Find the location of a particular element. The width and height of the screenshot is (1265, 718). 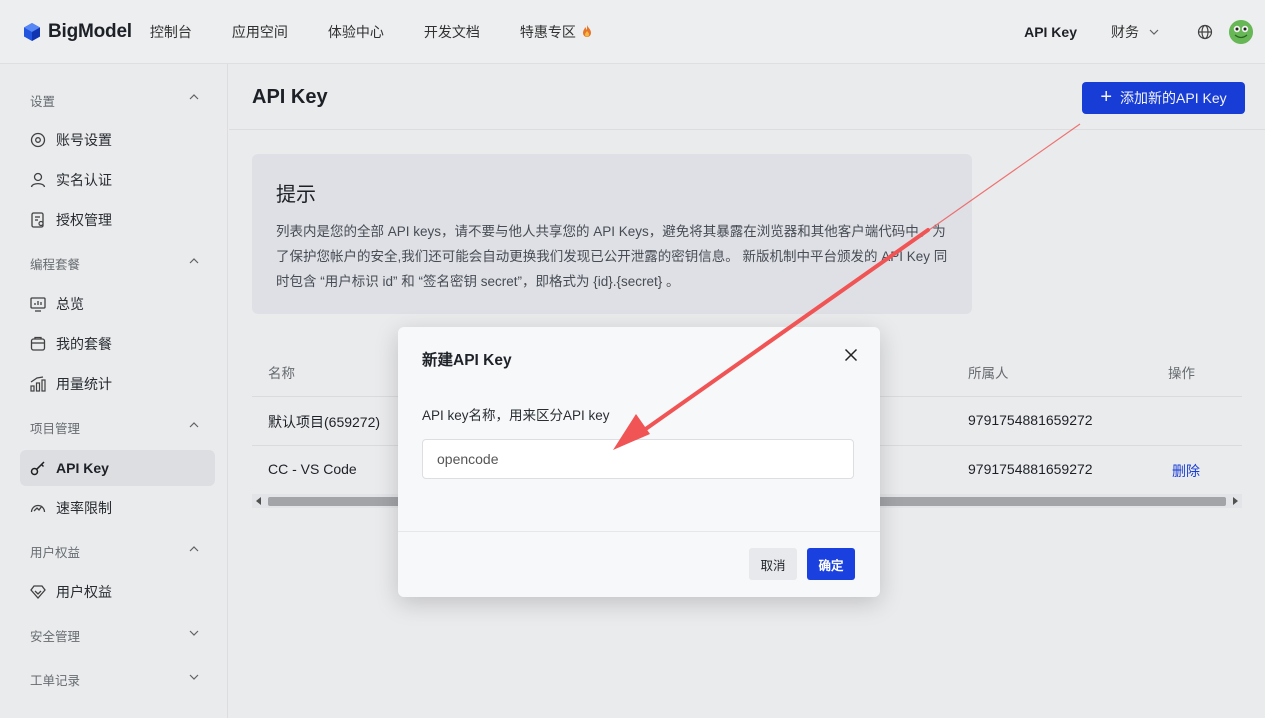

api-key-name-input is located at coordinates (638, 459).